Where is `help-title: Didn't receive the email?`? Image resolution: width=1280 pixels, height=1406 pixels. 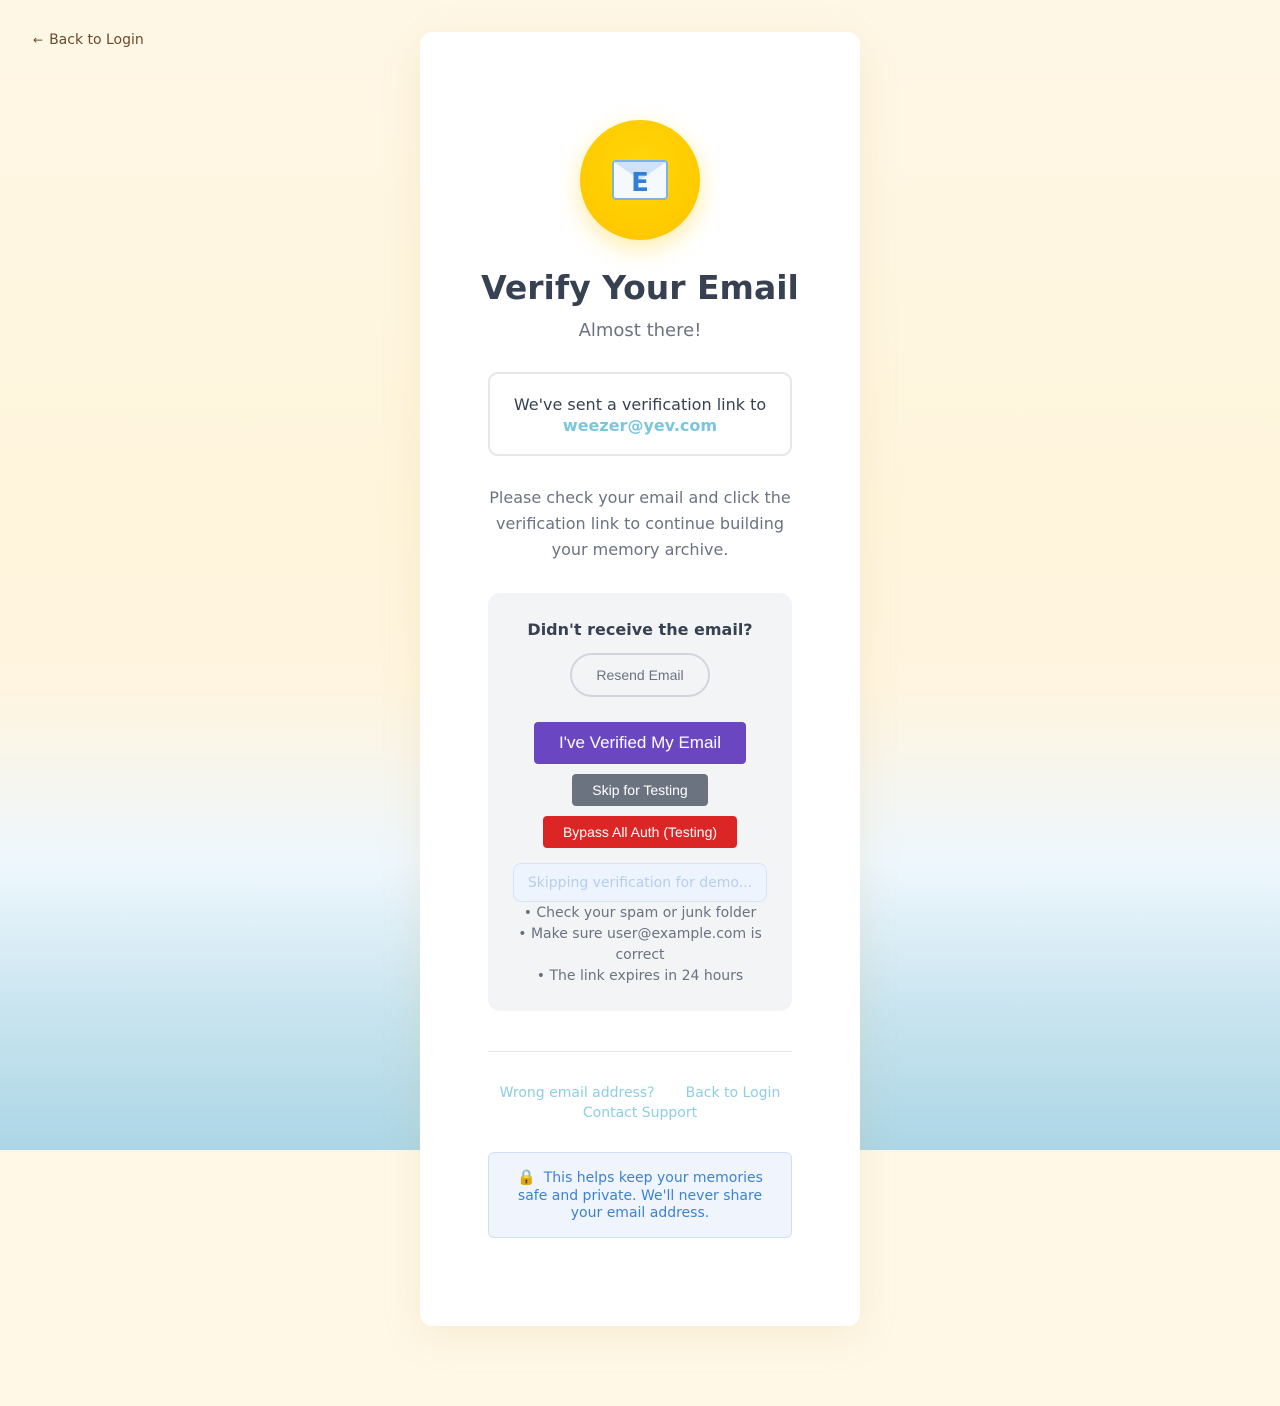 help-title: Didn't receive the email? is located at coordinates (640, 629).